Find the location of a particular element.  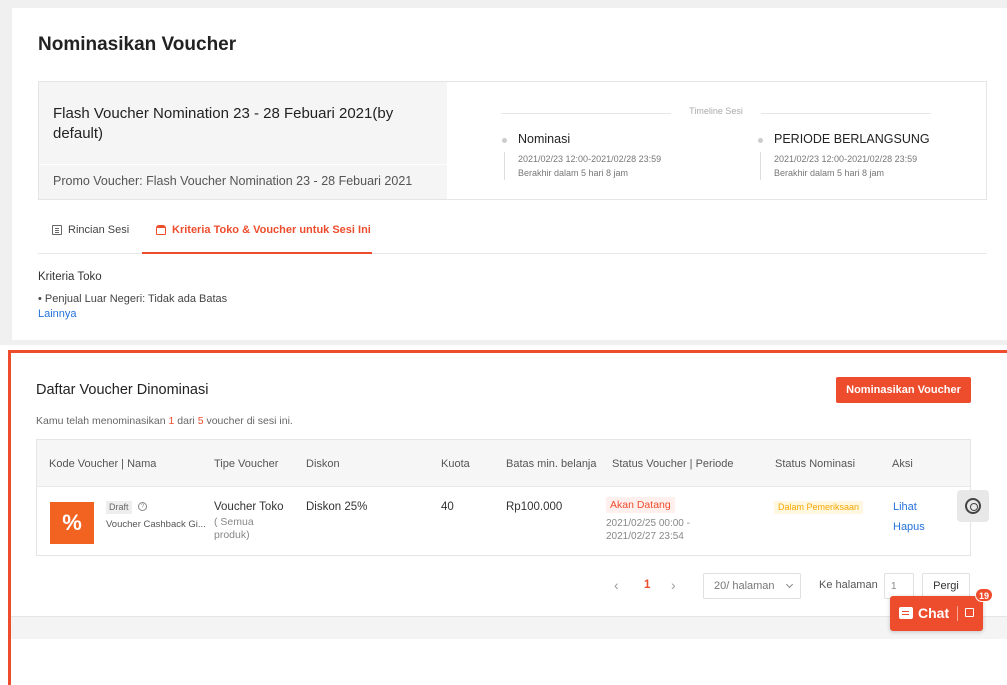

tab-label: Rincian Sesi is located at coordinates (99, 230).